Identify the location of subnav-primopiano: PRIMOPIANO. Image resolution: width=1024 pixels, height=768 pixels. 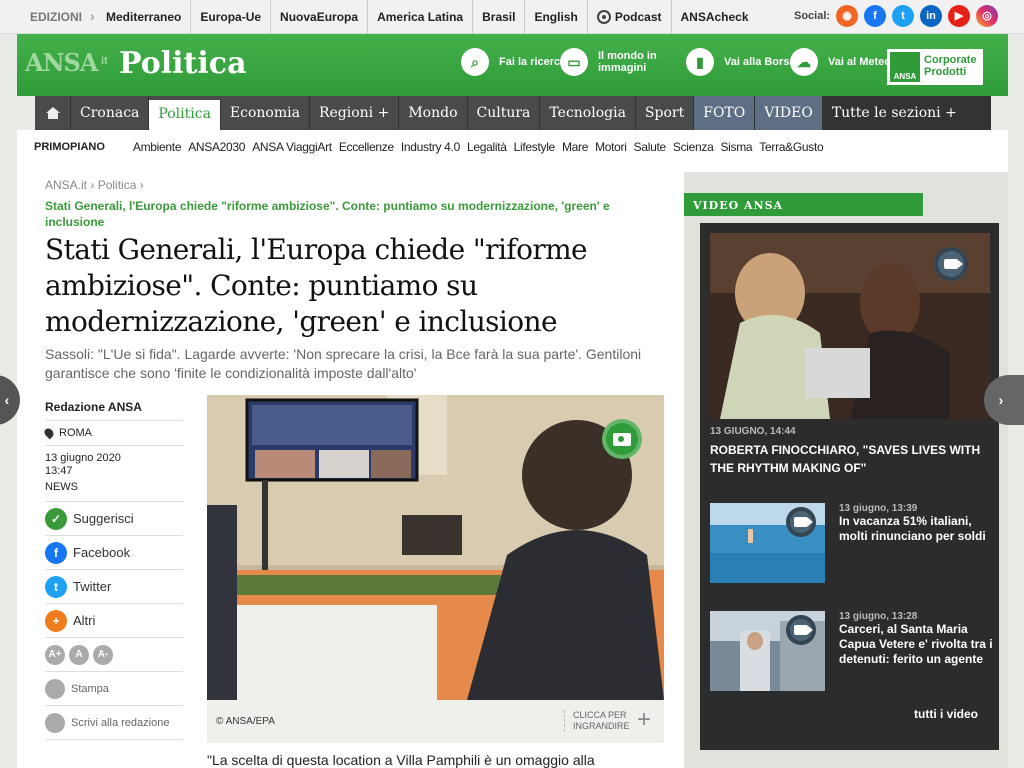
(69, 147).